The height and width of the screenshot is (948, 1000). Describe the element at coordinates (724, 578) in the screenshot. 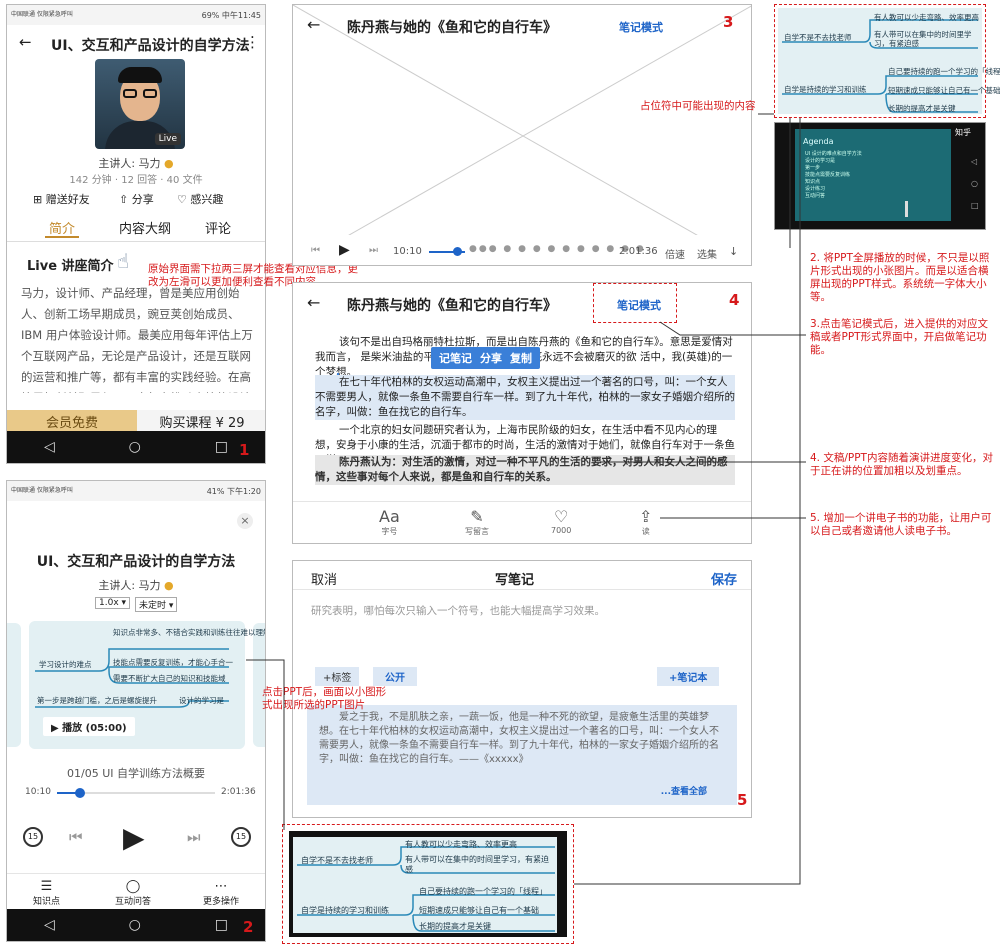

I see `save-button: 保存` at that location.